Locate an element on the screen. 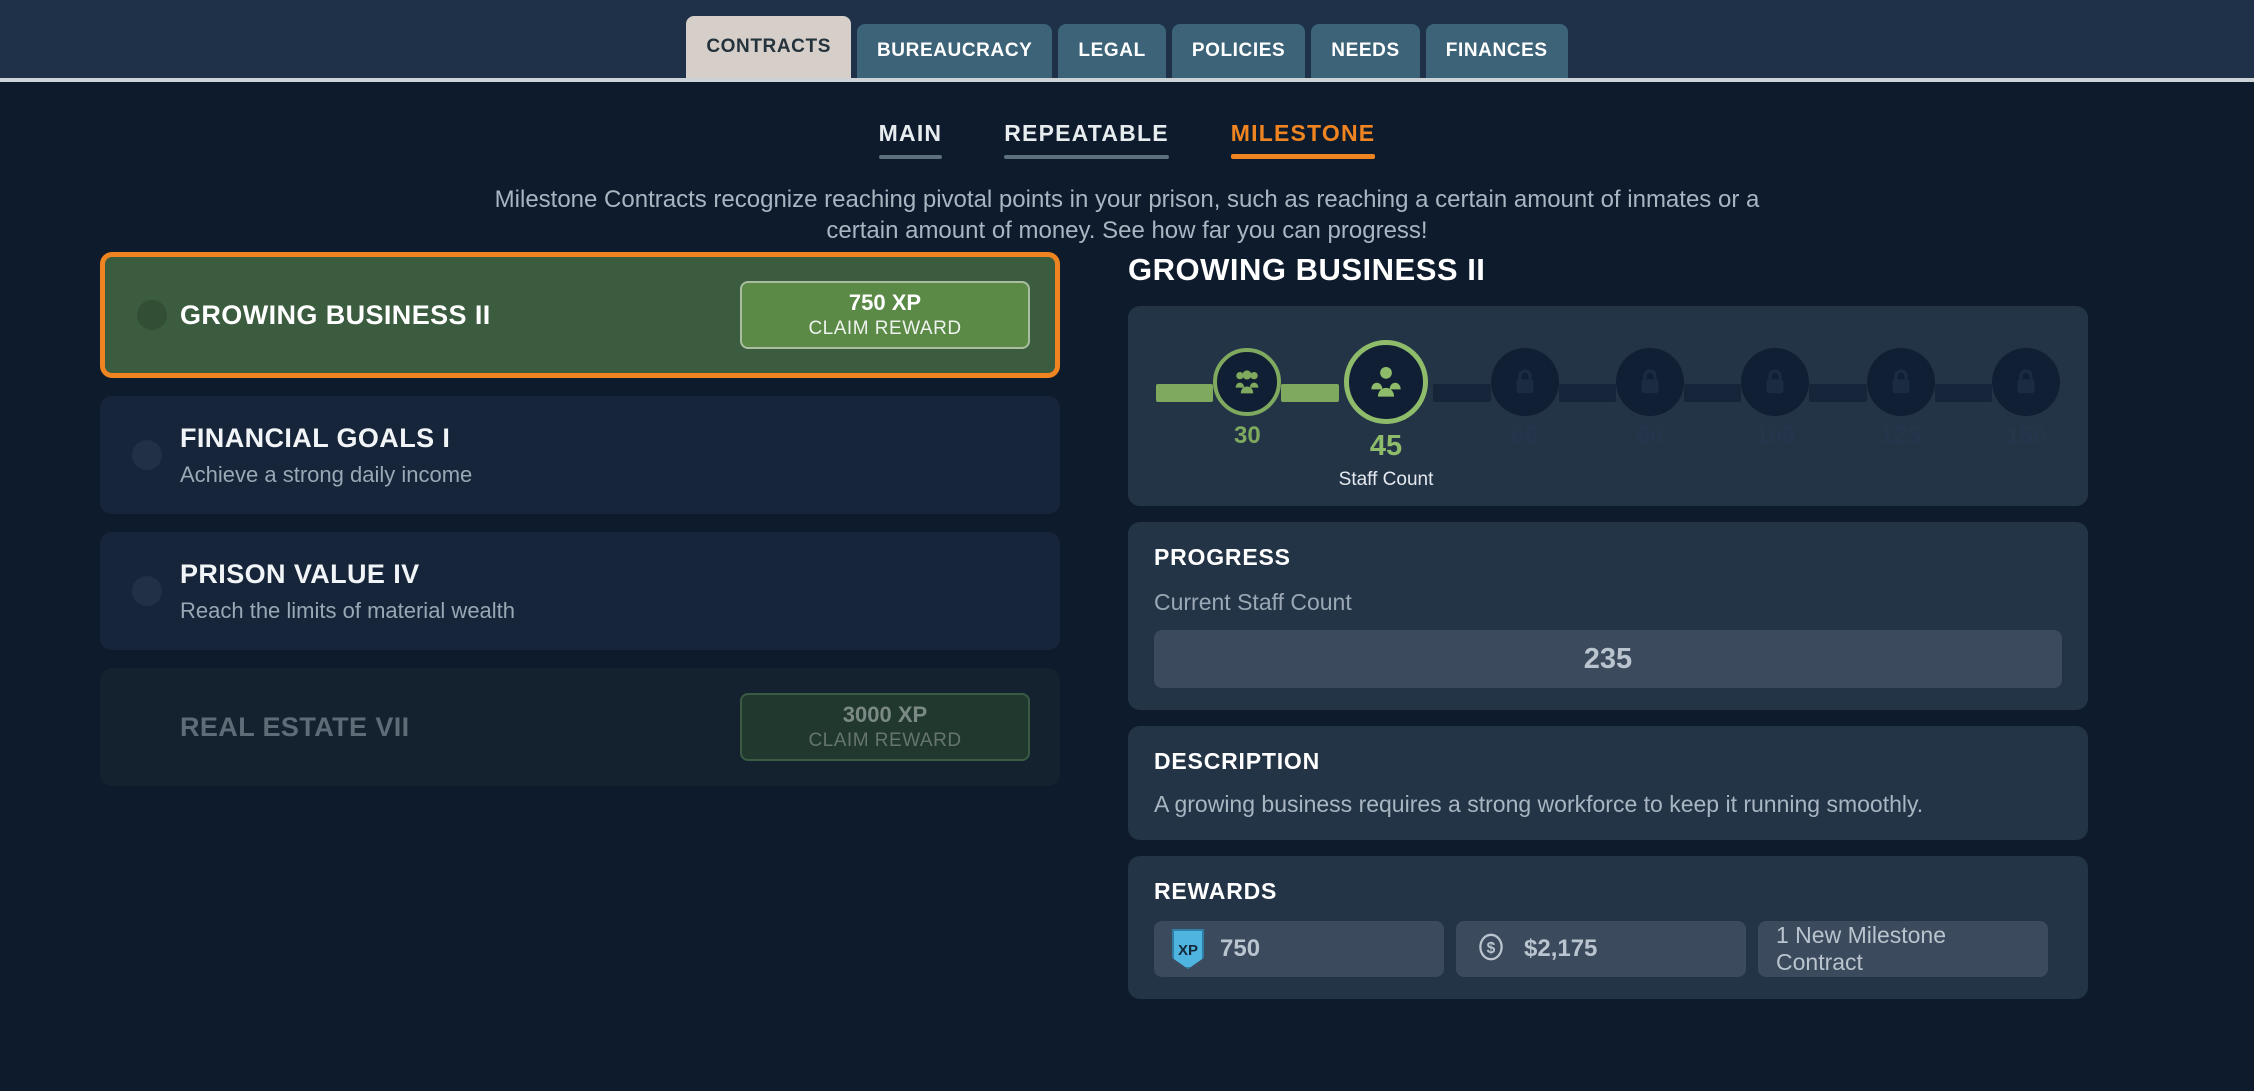 This screenshot has height=1091, width=2254. milestone-node-value: 100 is located at coordinates (1775, 435).